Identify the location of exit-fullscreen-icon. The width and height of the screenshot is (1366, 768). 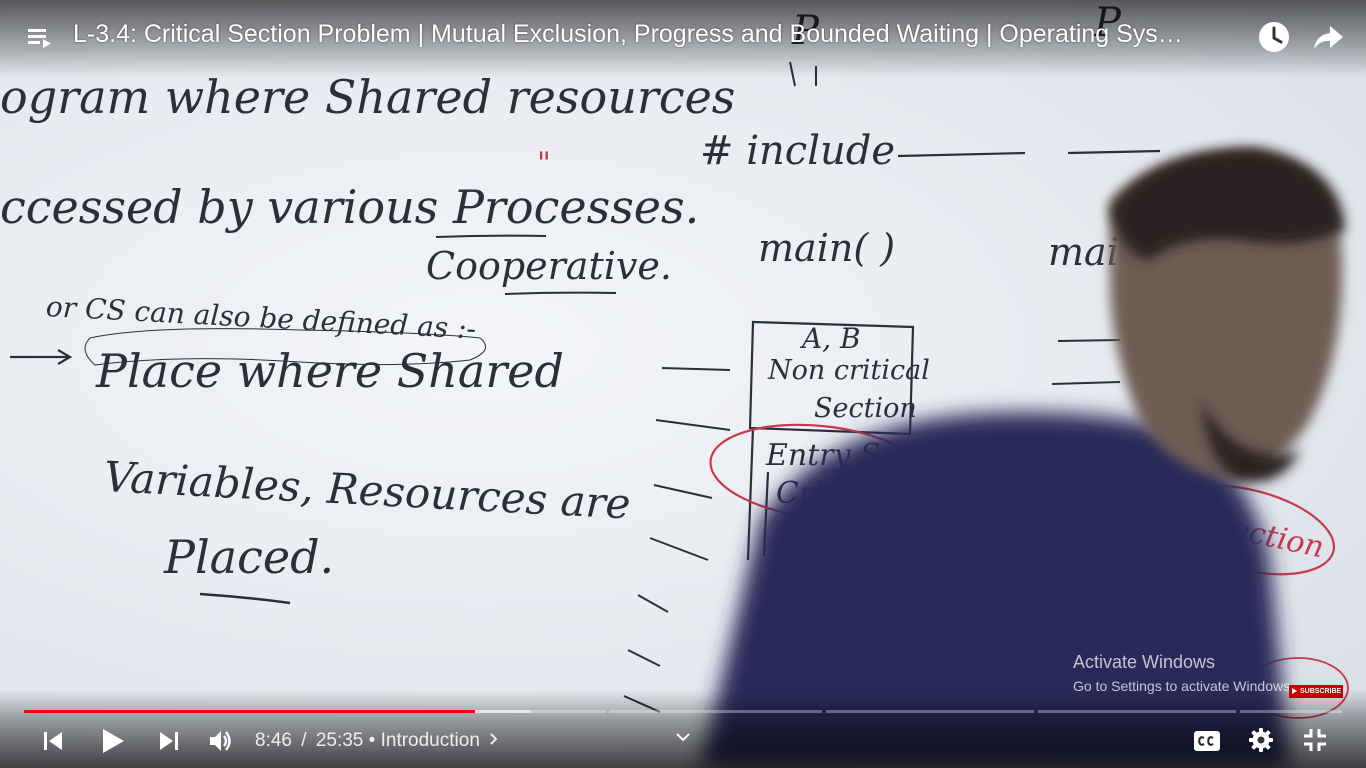
(1315, 740).